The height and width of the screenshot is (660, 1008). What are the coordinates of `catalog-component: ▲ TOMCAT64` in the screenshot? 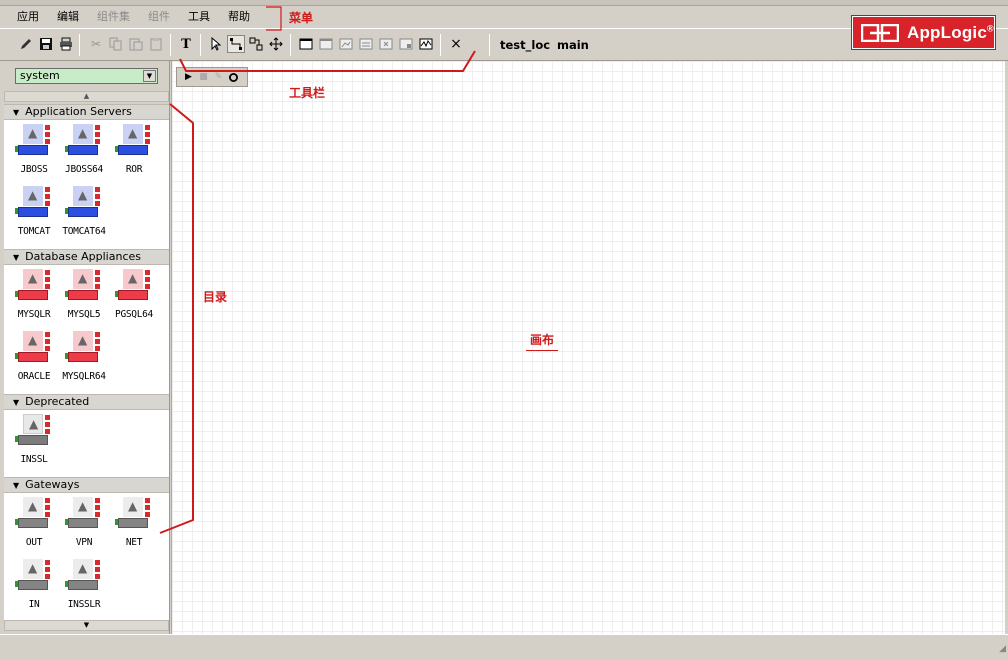 It's located at (84, 212).